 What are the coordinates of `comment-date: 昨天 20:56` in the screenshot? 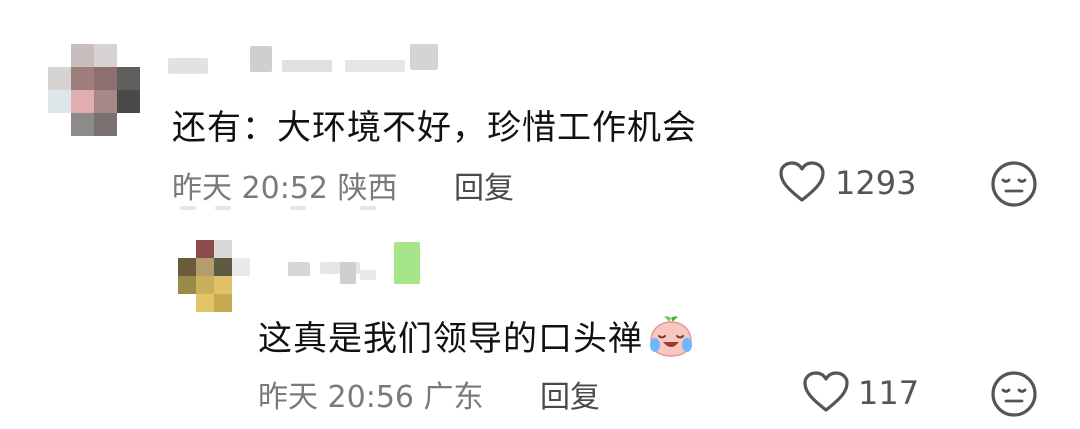 It's located at (336, 397).